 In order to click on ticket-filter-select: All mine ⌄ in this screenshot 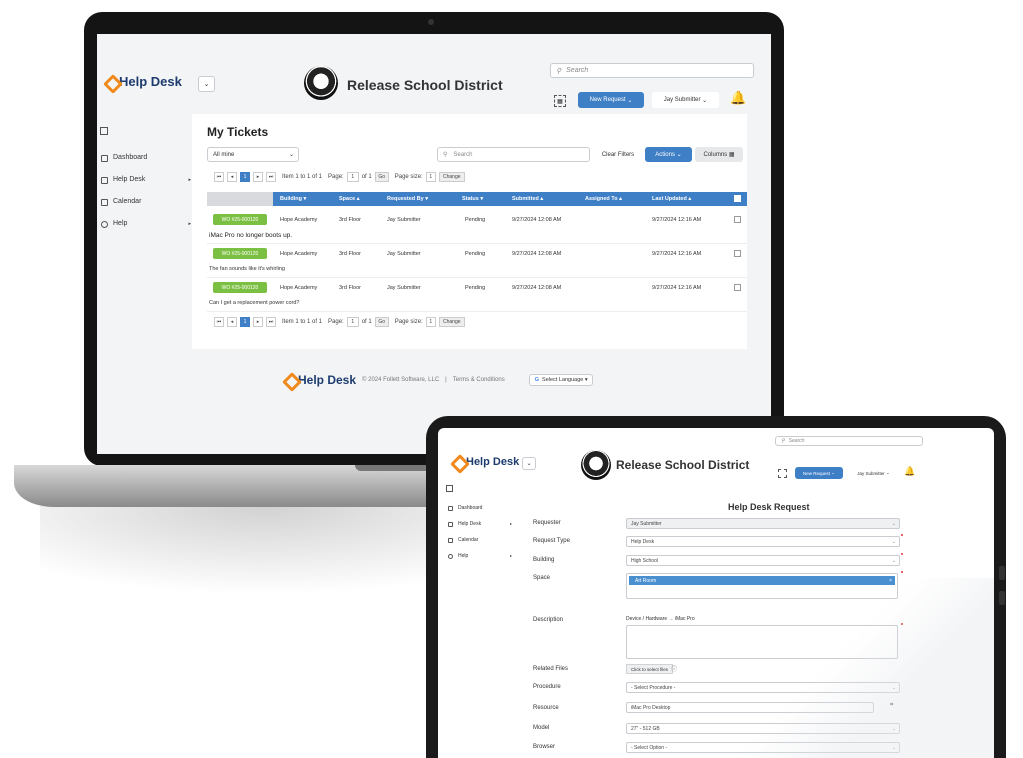, I will do `click(253, 154)`.